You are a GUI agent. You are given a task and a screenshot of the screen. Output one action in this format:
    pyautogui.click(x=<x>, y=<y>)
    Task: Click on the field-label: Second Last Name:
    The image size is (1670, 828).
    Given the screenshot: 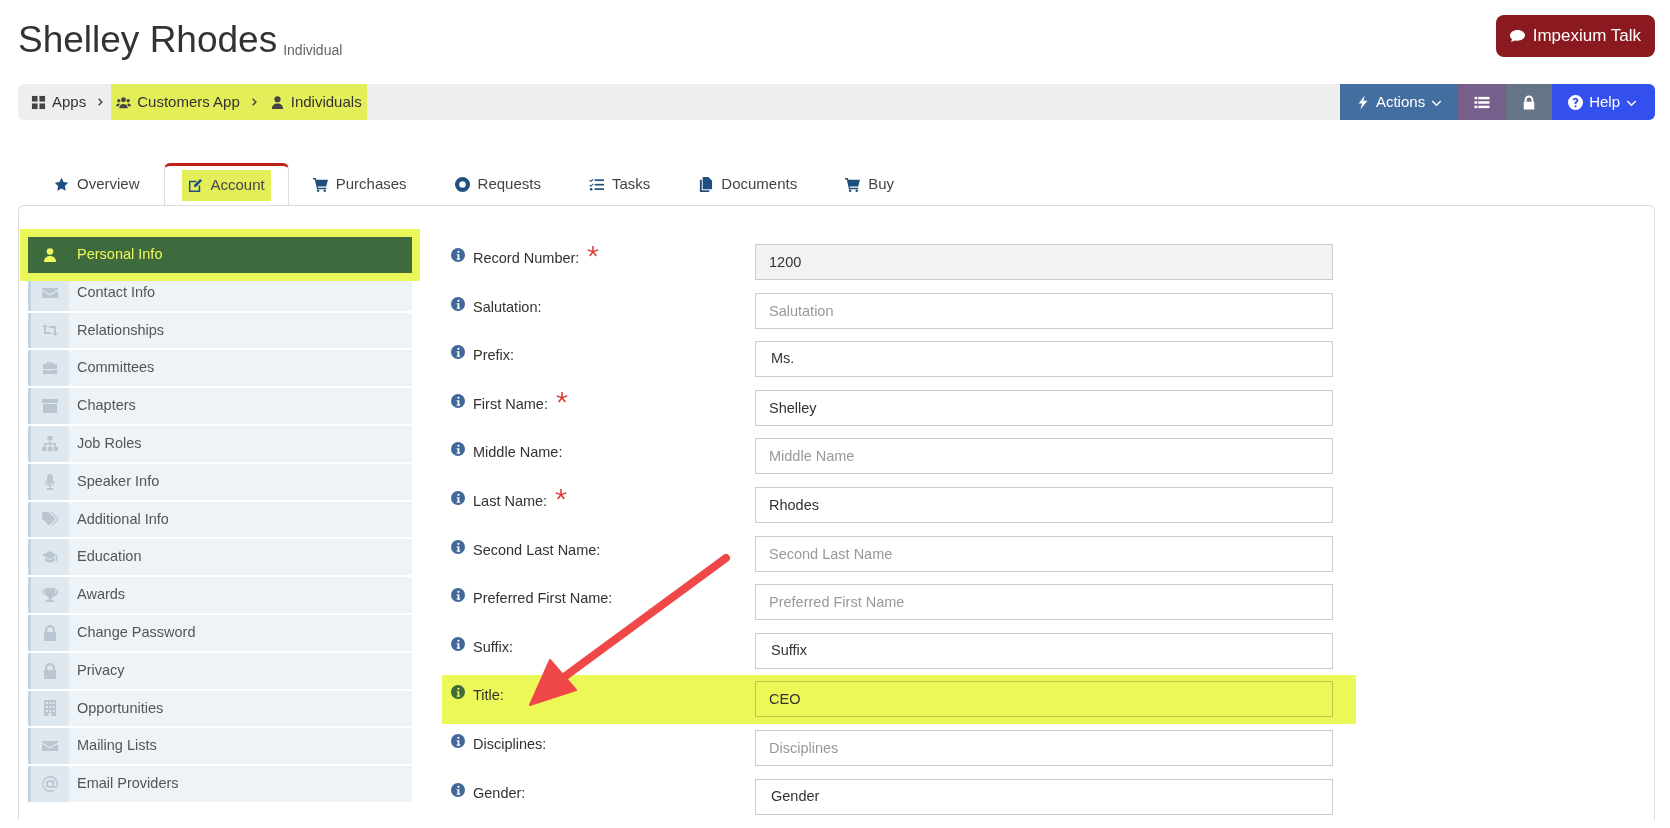 What is the action you would take?
    pyautogui.click(x=537, y=550)
    